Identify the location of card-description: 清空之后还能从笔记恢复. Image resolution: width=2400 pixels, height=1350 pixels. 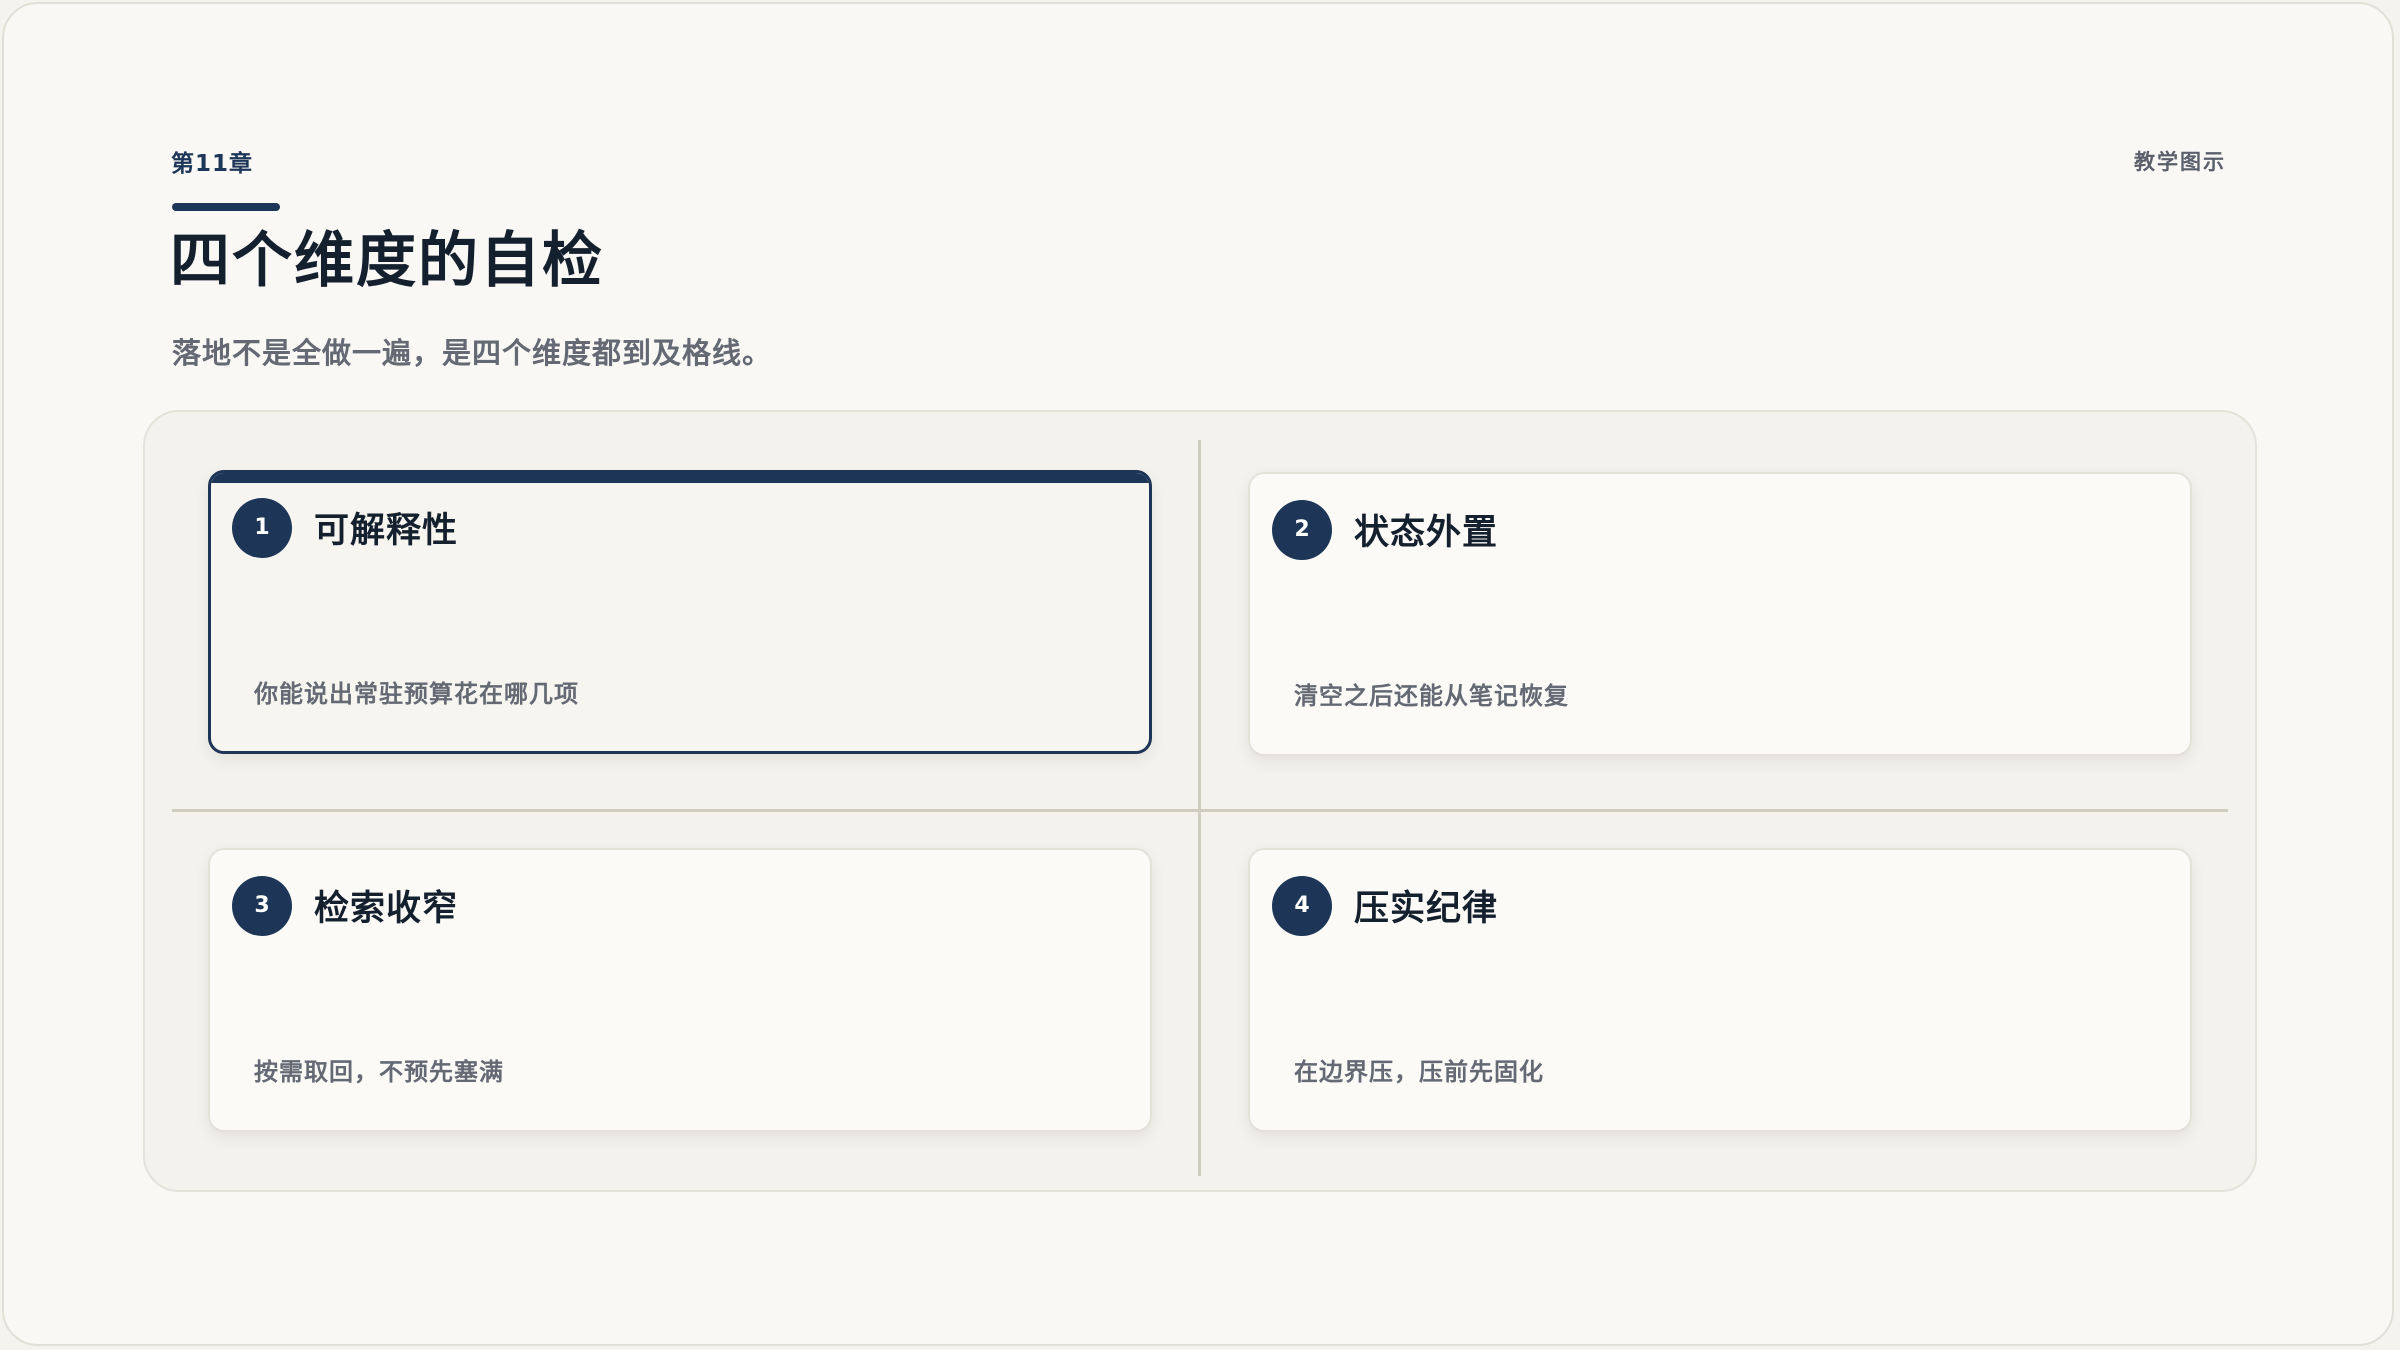
(1431, 696).